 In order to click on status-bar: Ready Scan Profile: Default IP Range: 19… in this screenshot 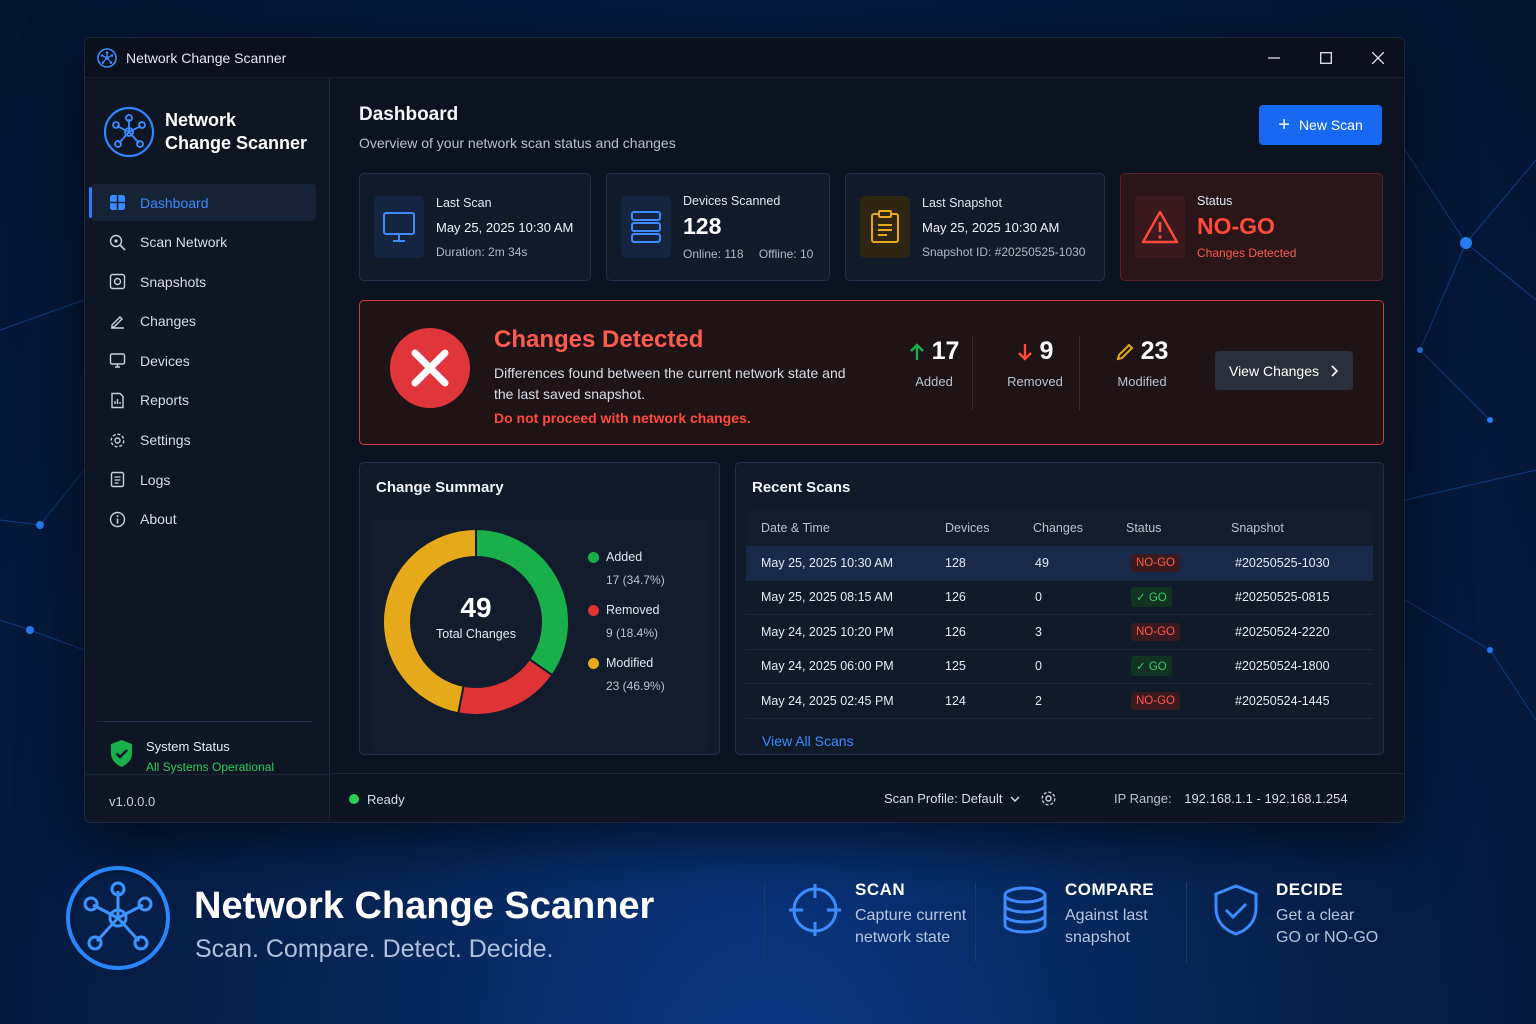, I will do `click(867, 797)`.